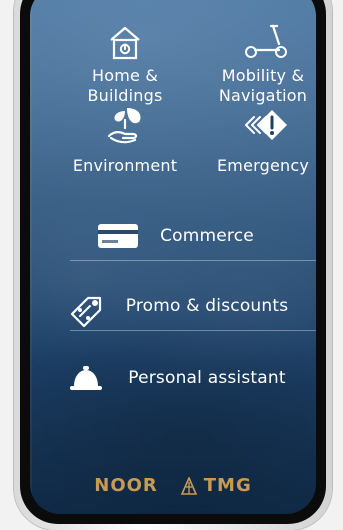  What do you see at coordinates (189, 485) in the screenshot?
I see `tmg-logo-icon` at bounding box center [189, 485].